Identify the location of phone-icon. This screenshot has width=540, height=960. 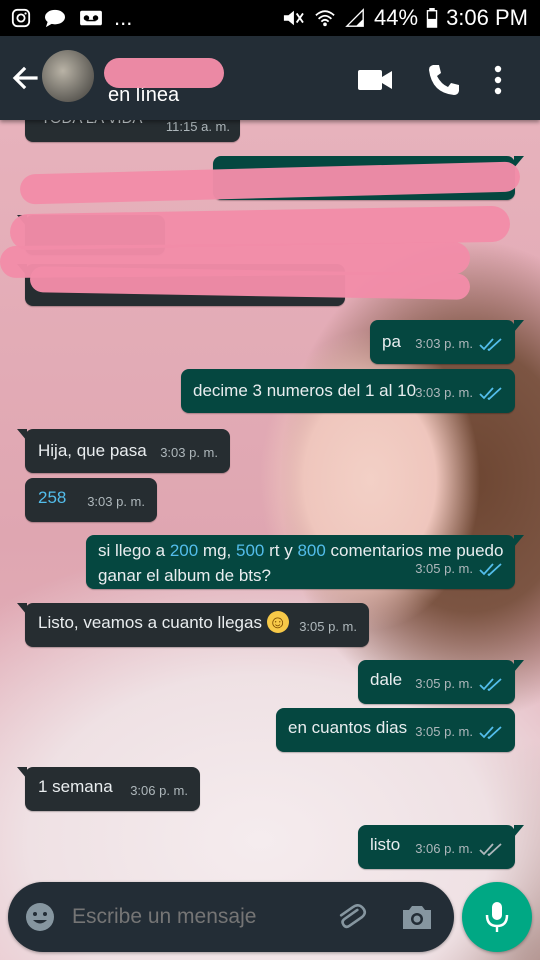
(444, 80).